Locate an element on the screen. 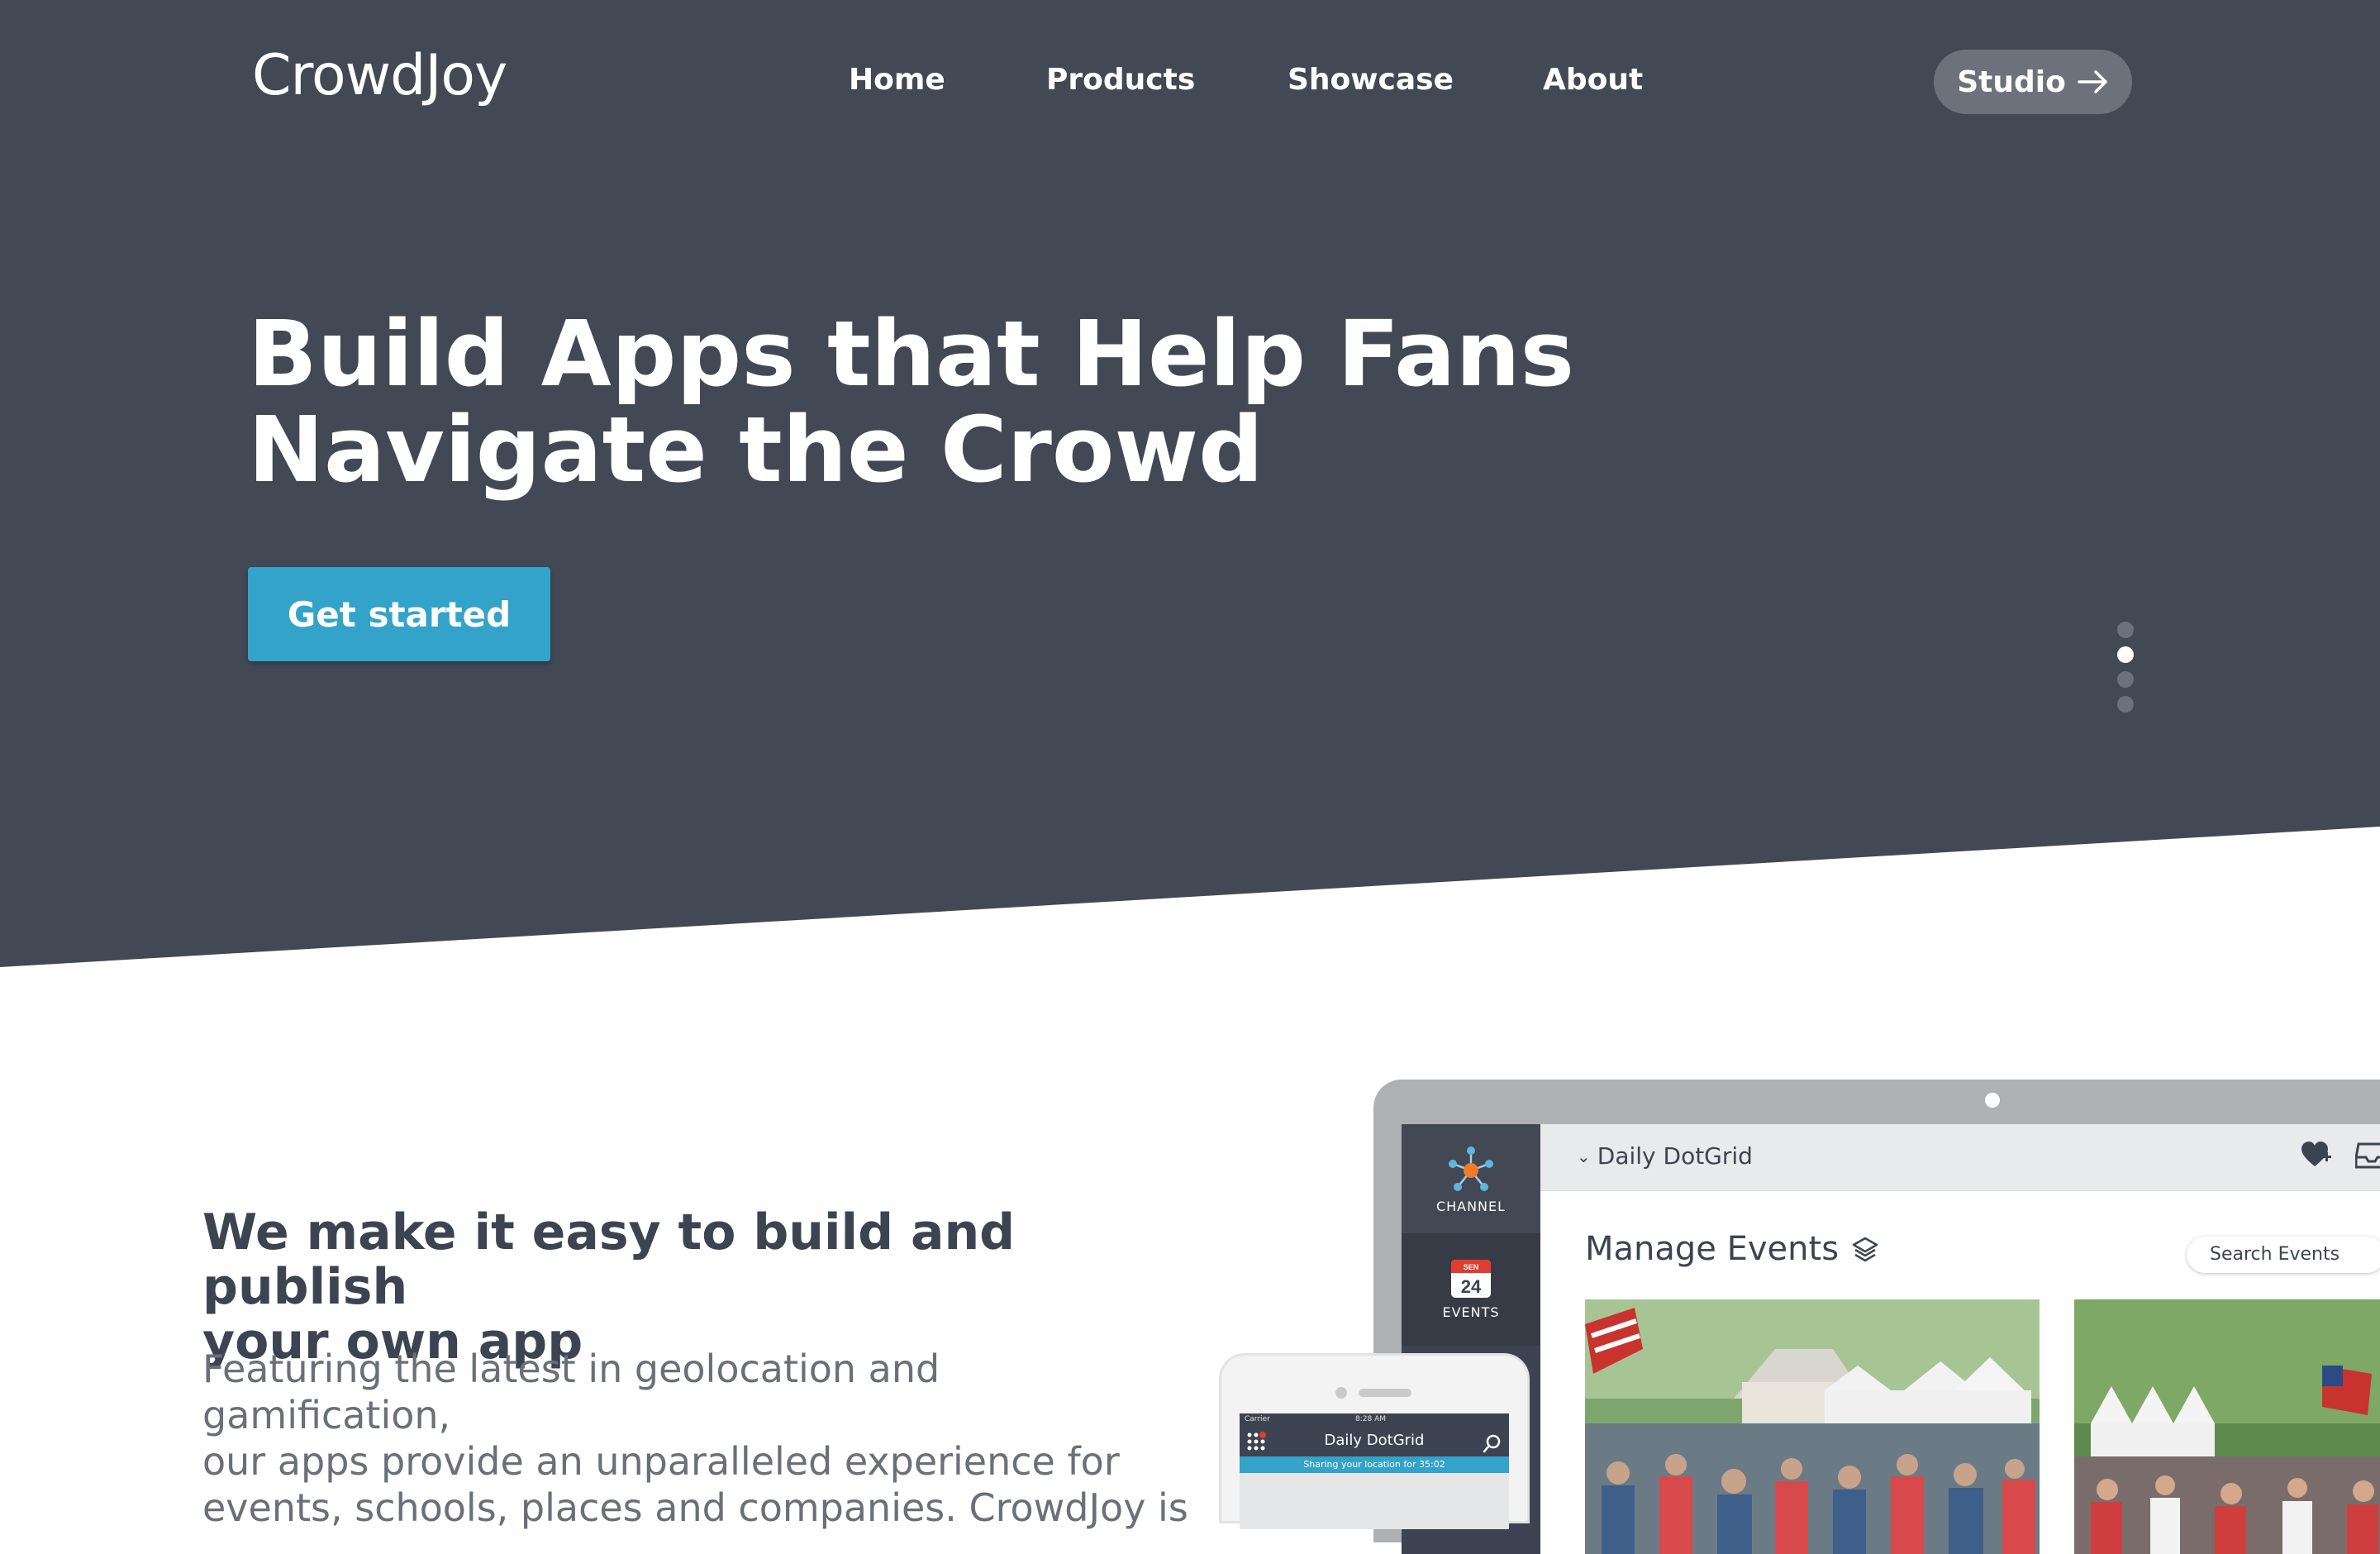 This screenshot has width=2380, height=1554. location-sharing-banner: Sharing your location for 35:02 is located at coordinates (1374, 1464).